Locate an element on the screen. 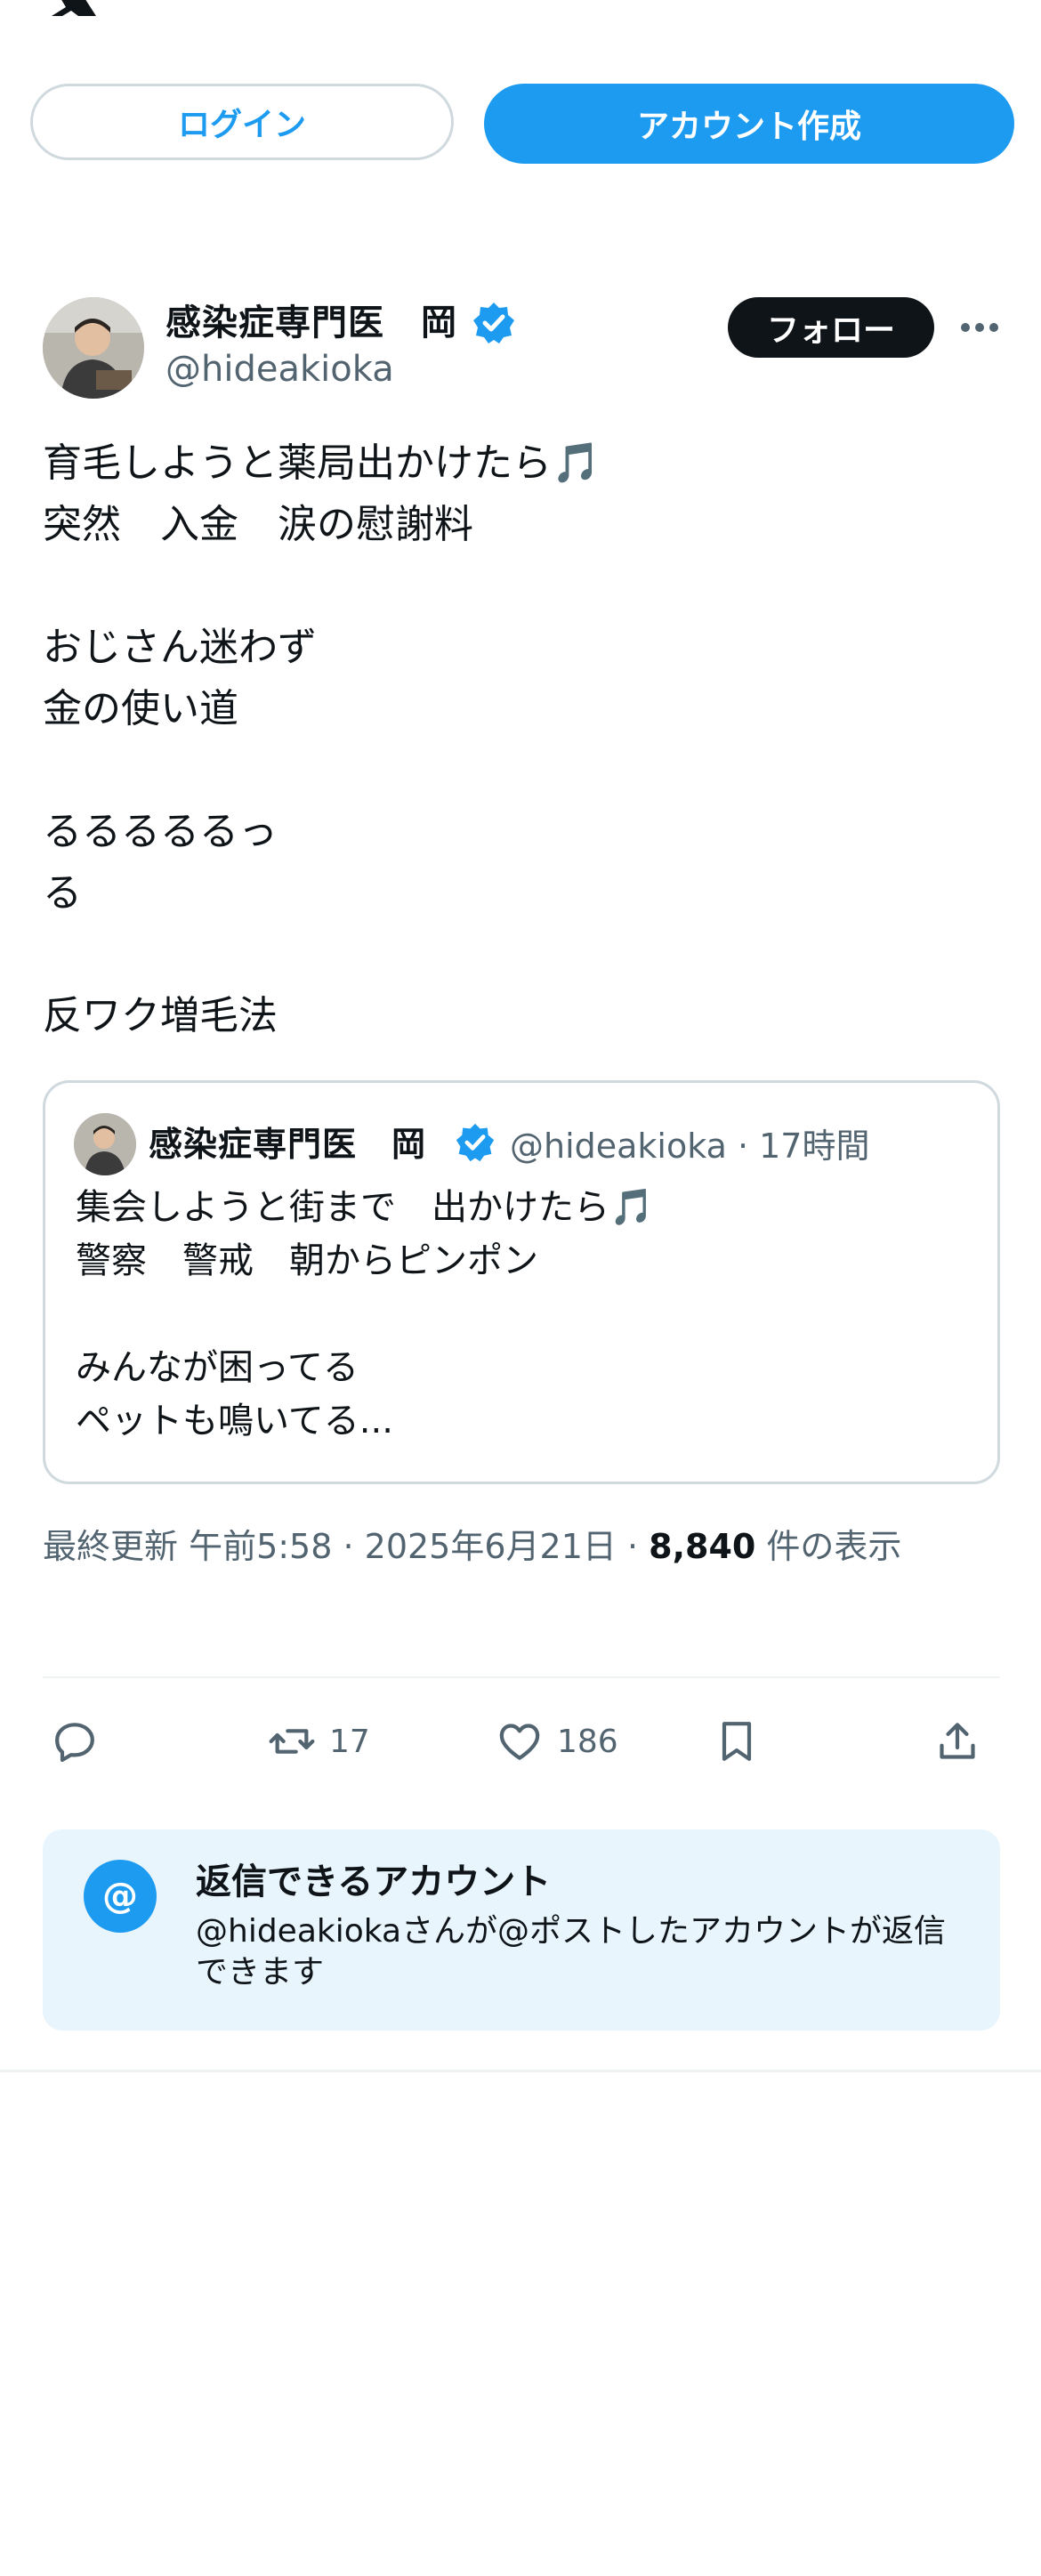 This screenshot has width=1041, height=2576. login-button: ログイン is located at coordinates (242, 122).